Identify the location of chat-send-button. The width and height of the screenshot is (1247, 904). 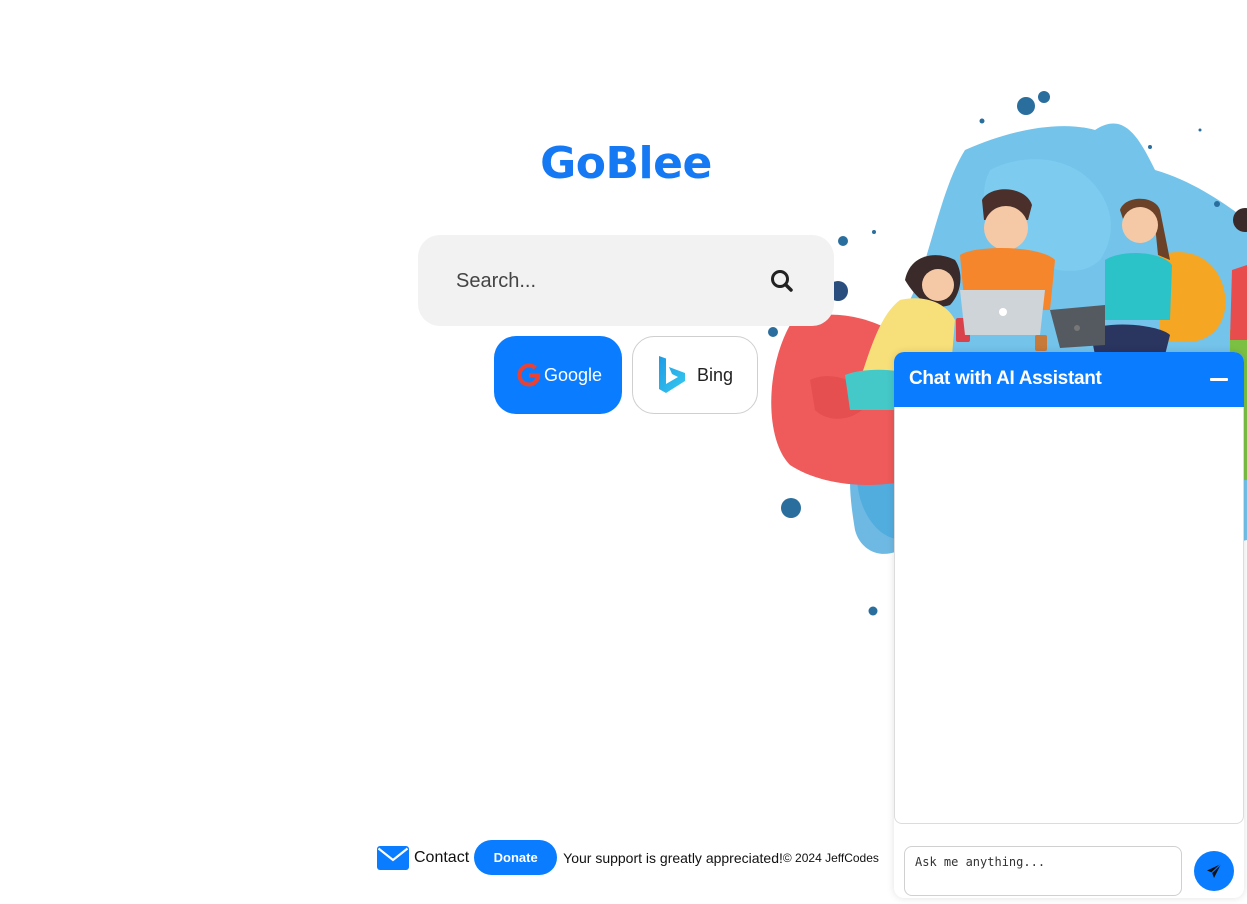
(1214, 871).